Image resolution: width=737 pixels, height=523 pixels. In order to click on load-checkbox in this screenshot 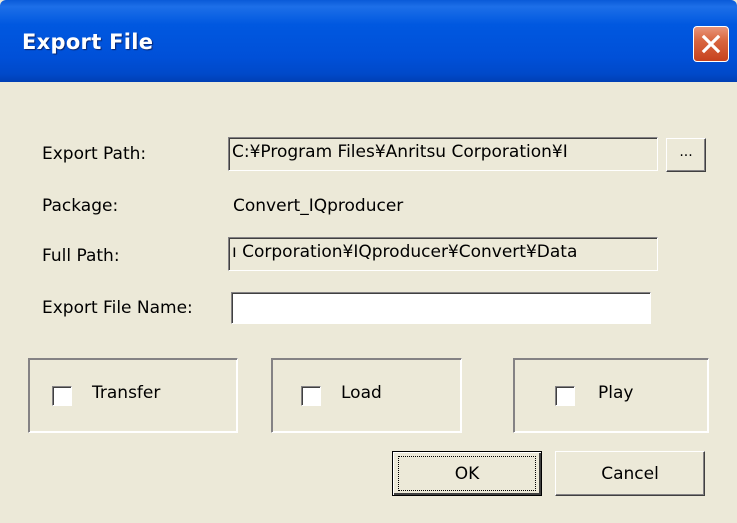, I will do `click(311, 396)`.